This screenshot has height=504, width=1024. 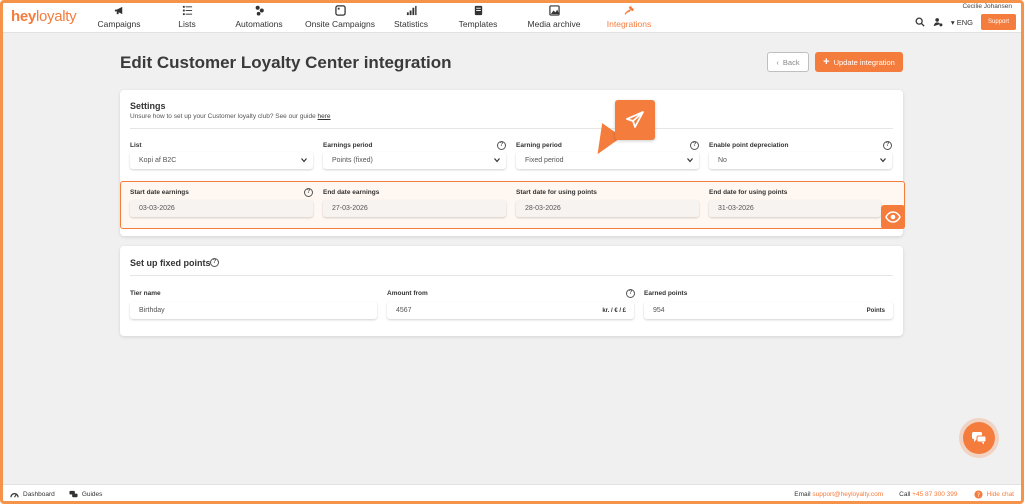 I want to click on hide-chat-label: Hide chat, so click(x=1000, y=494).